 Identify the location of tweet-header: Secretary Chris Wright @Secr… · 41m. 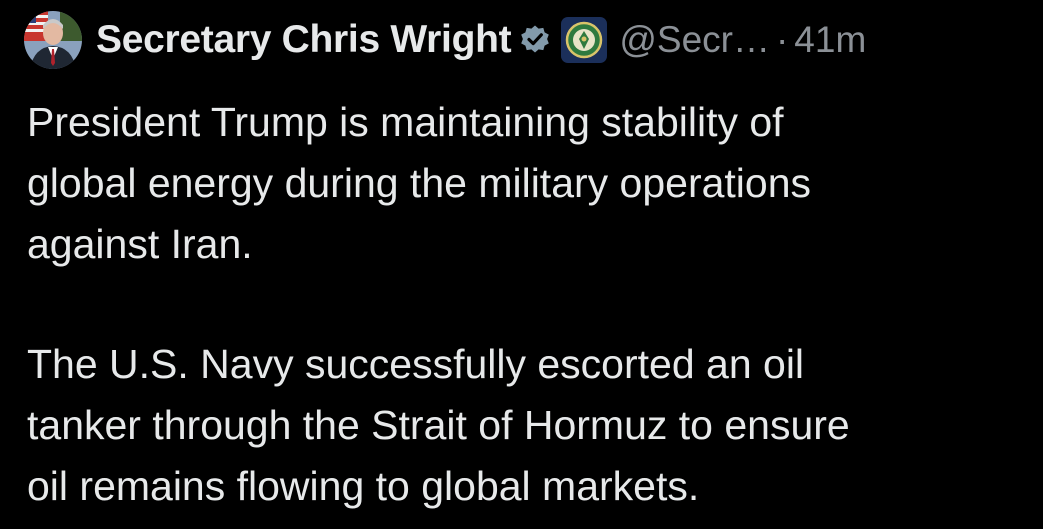
(445, 40).